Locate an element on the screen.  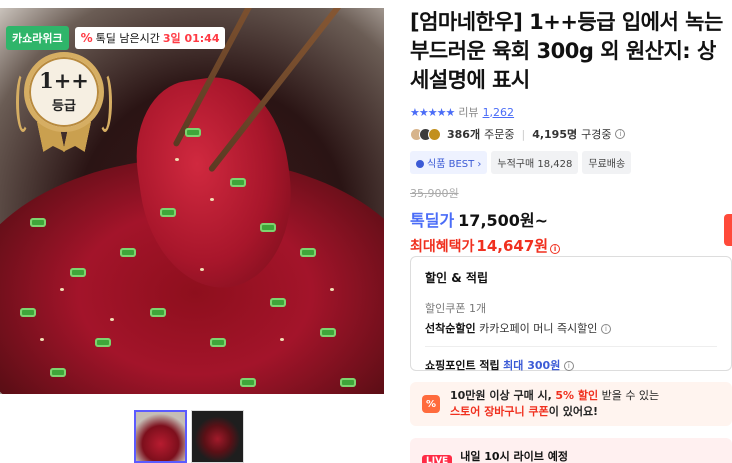
best-chip-label: 식품 BEST is located at coordinates (451, 164).